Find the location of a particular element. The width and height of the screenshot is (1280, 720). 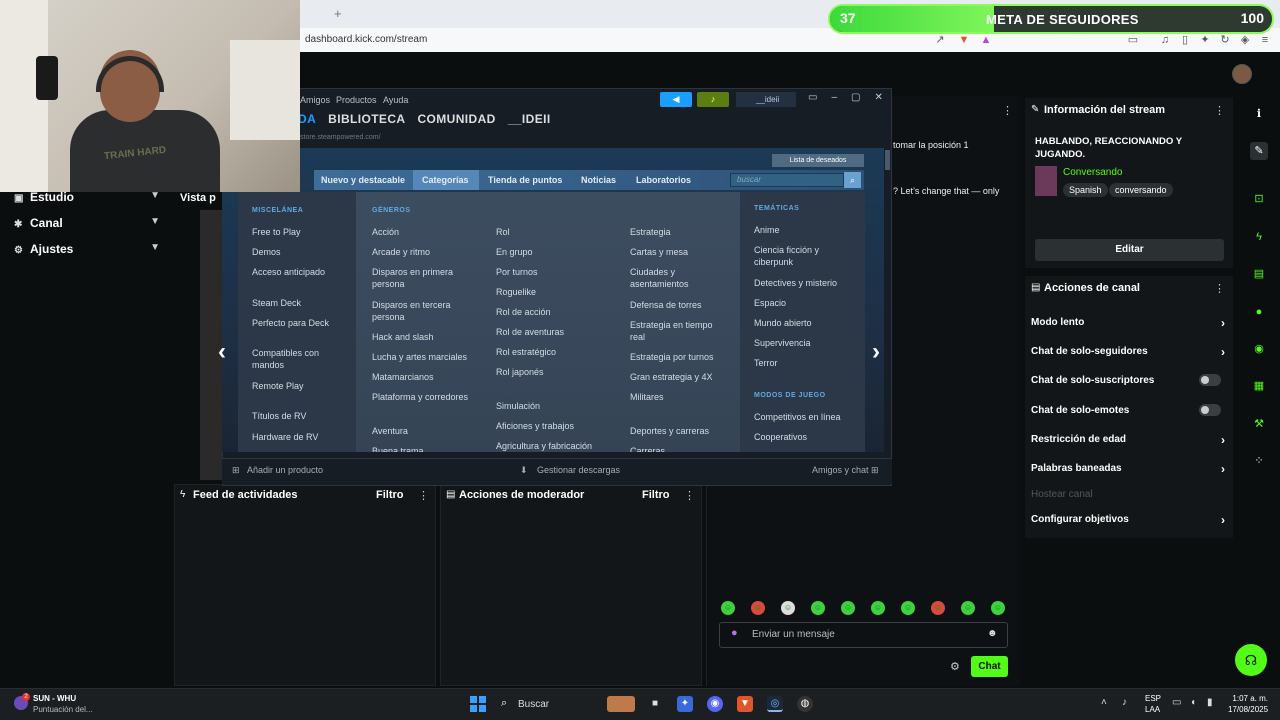

friends-icon: ⊞ is located at coordinates (875, 470).